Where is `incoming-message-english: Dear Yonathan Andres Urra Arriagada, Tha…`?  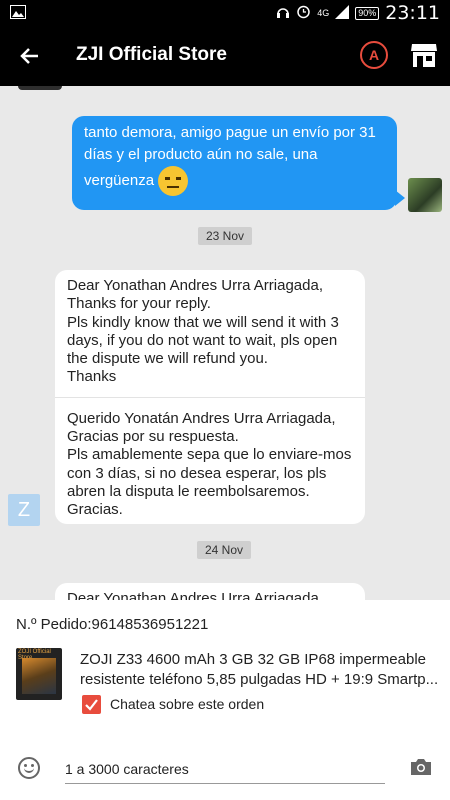
incoming-message-english: Dear Yonathan Andres Urra Arriagada, Tha… is located at coordinates (203, 331).